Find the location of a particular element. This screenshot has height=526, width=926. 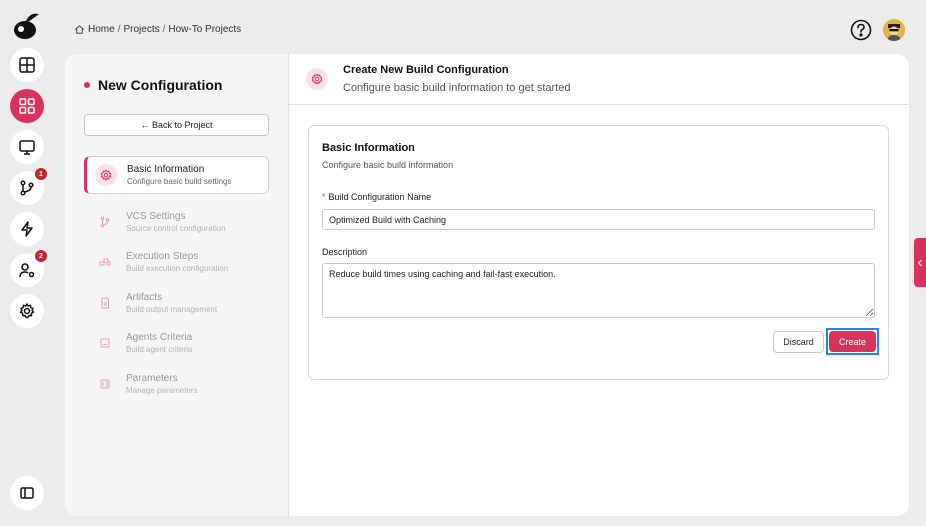

sidebar-item-automation is located at coordinates (27, 229).